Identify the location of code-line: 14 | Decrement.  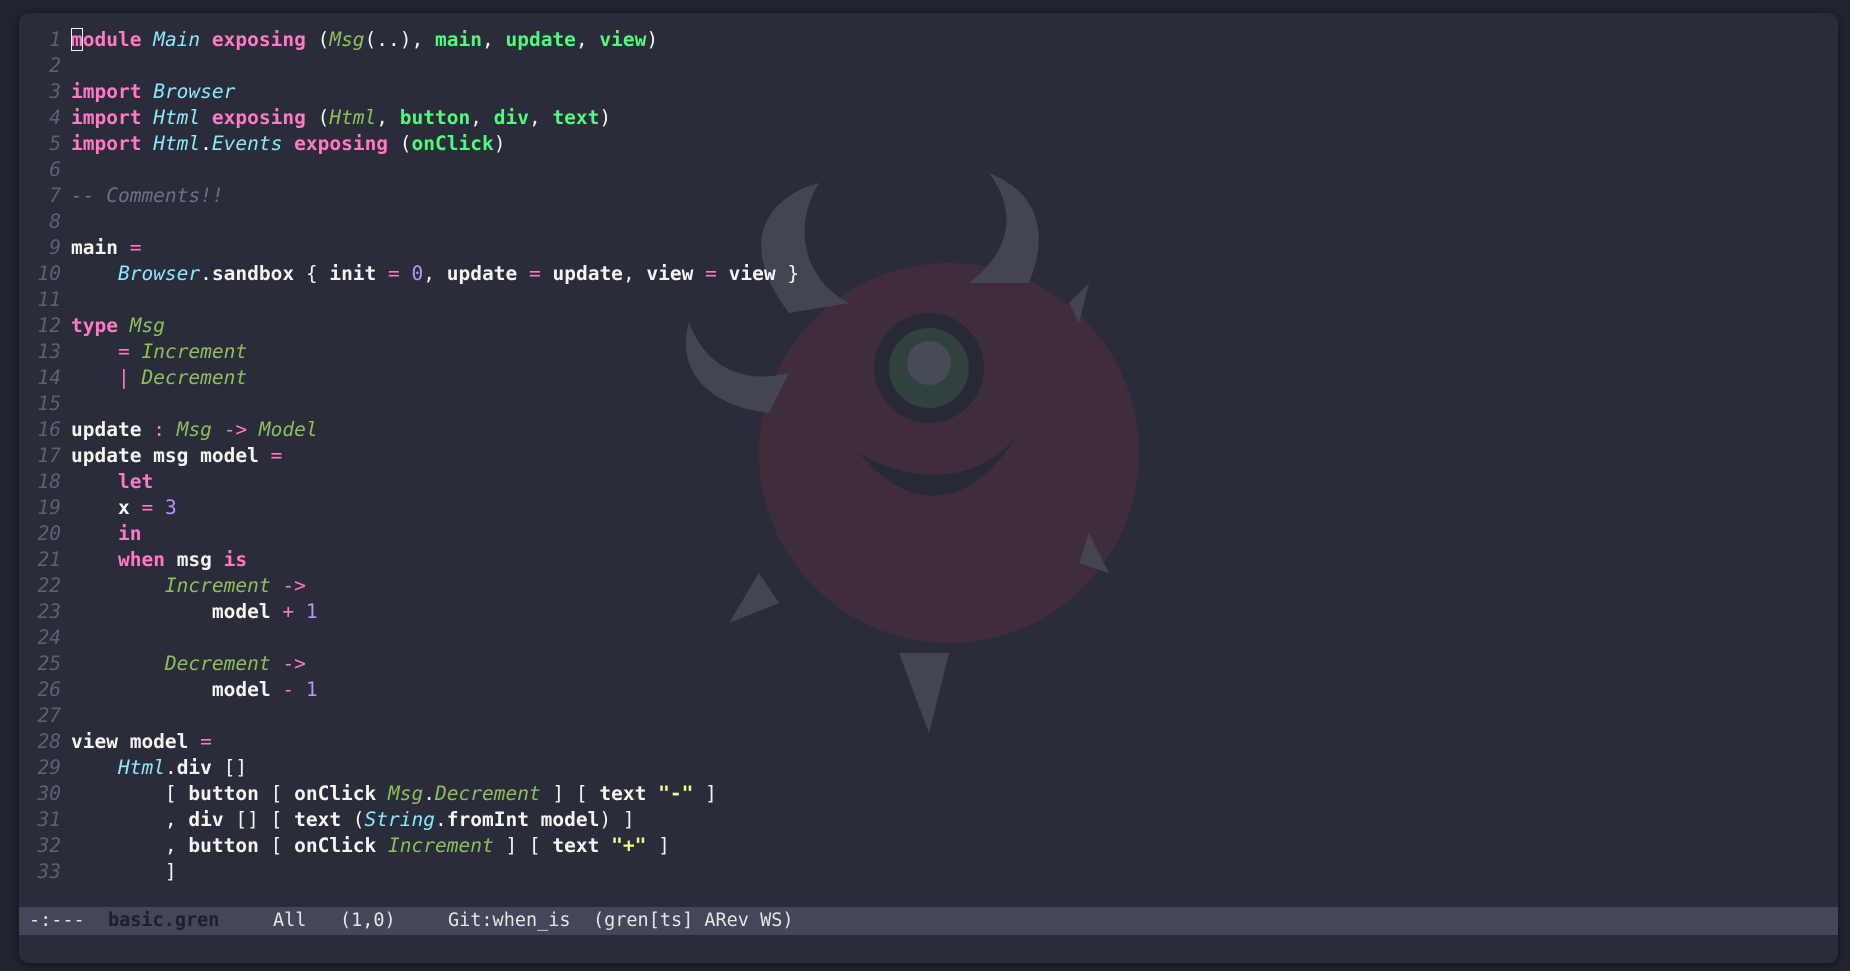
(409, 378).